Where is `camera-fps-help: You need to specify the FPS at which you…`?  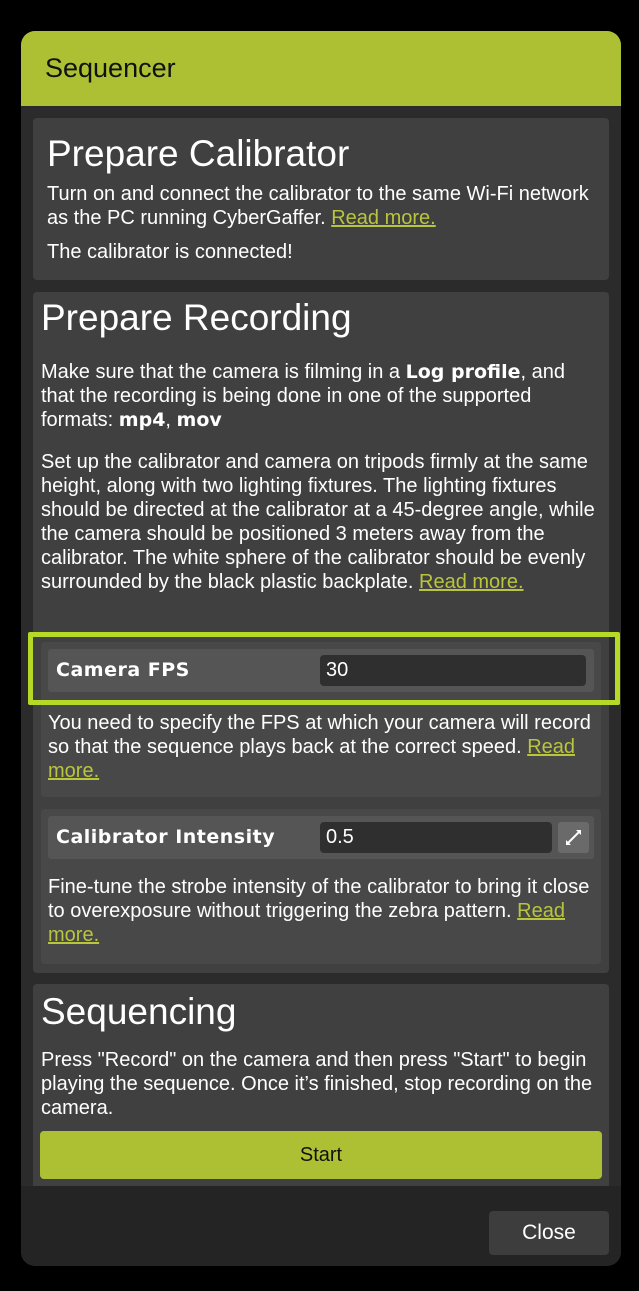 camera-fps-help: You need to specify the FPS at which you… is located at coordinates (319, 747).